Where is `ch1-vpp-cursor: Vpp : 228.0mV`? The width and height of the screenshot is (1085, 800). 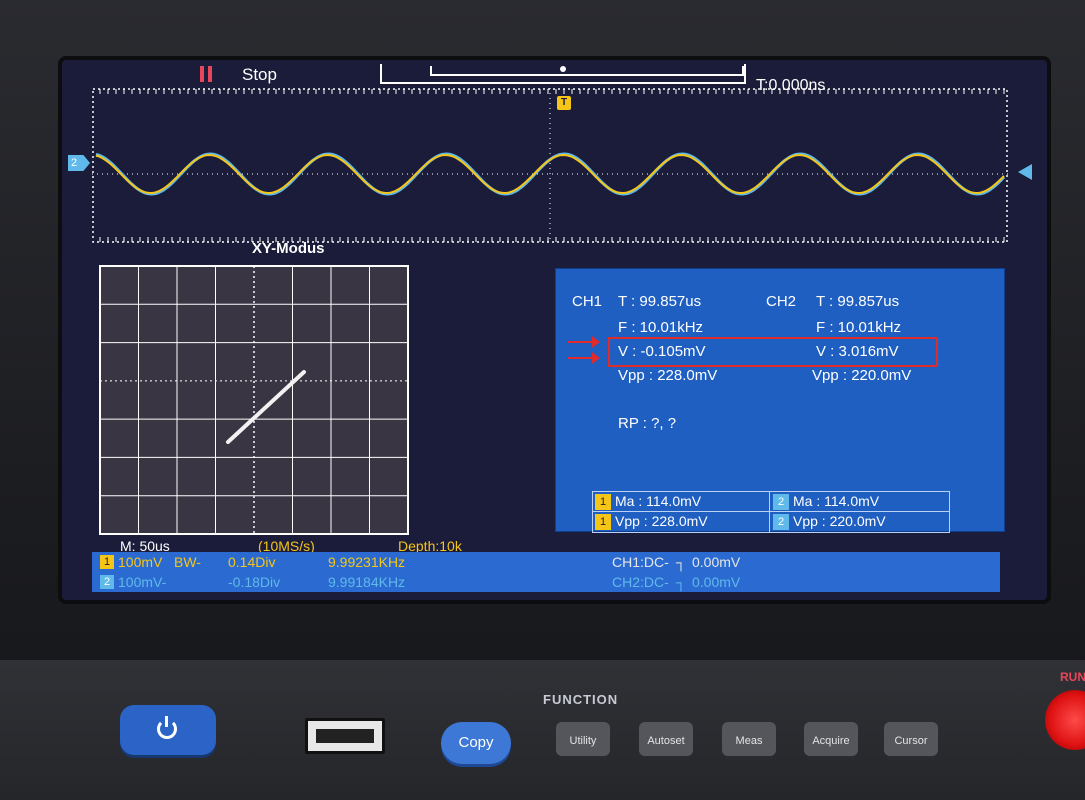
ch1-vpp-cursor: Vpp : 228.0mV is located at coordinates (661, 521).